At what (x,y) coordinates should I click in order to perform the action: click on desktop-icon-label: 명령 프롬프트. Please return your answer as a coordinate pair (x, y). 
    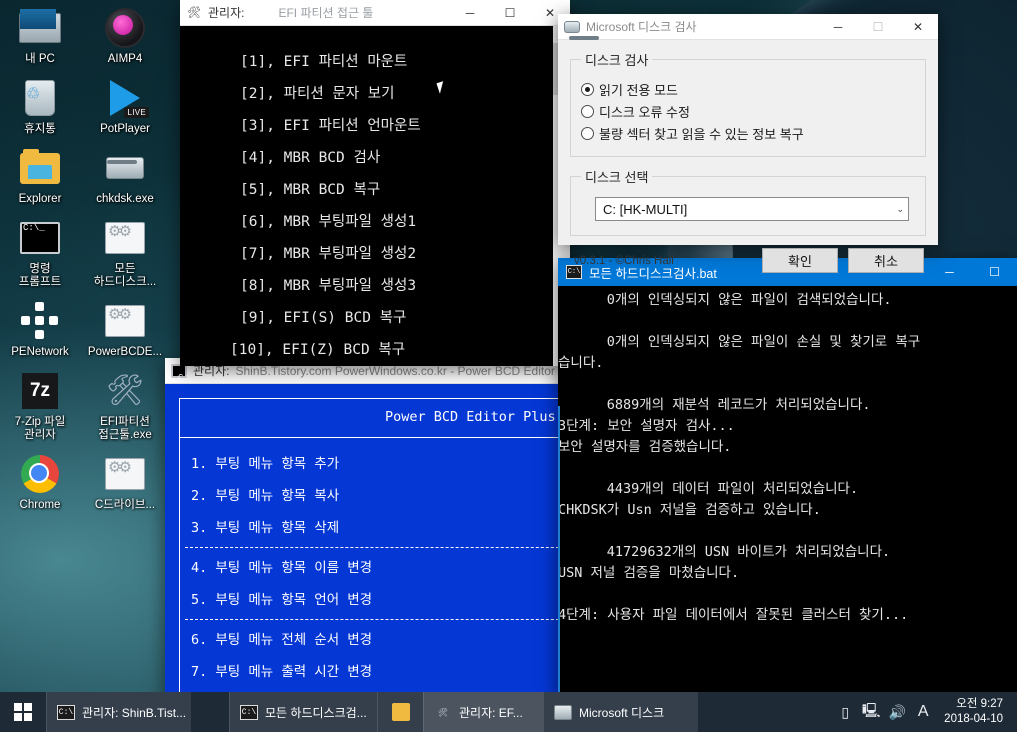
    Looking at the image, I should click on (40, 275).